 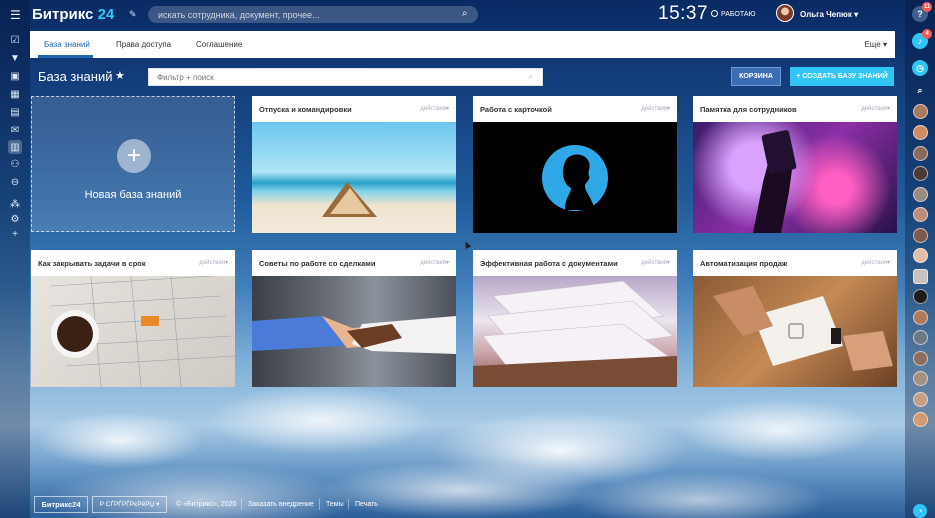 What do you see at coordinates (133, 164) in the screenshot?
I see `new-knowledge-base-card: + Новая база знаний` at bounding box center [133, 164].